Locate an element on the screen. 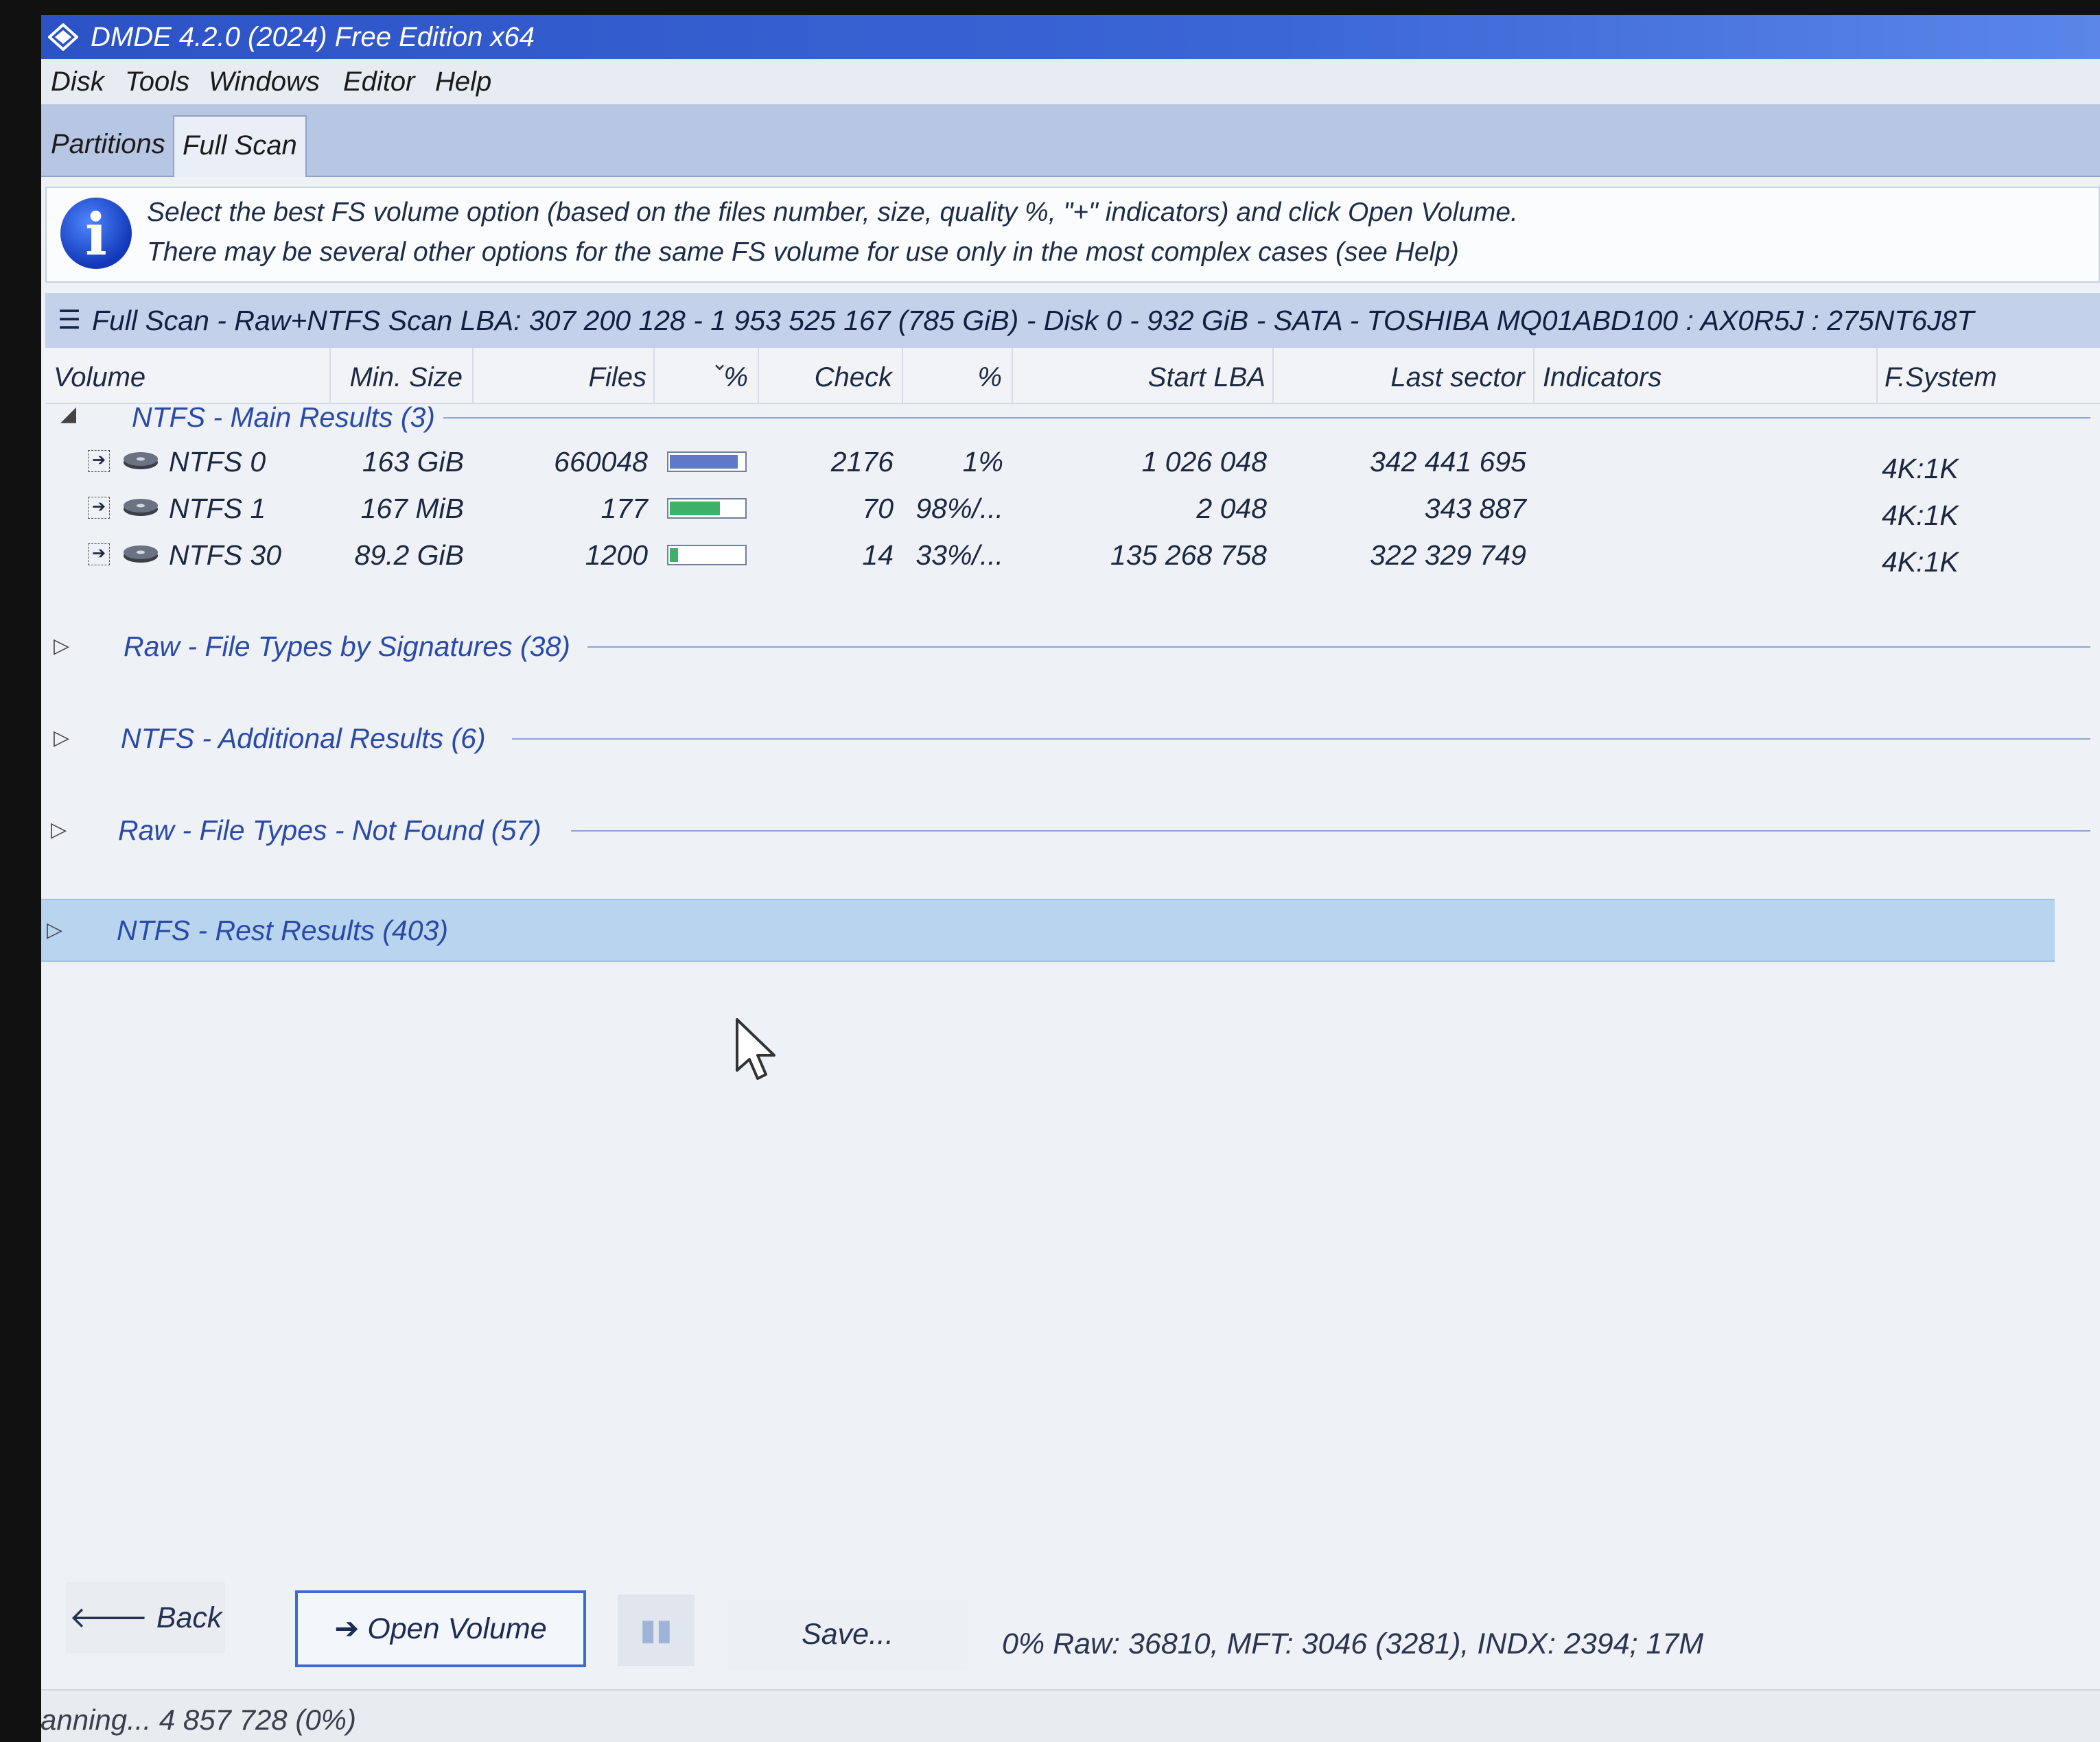 This screenshot has width=2100, height=1742. window-title: DMDE 4.2.0 (2024) Free Edition x64 is located at coordinates (313, 37).